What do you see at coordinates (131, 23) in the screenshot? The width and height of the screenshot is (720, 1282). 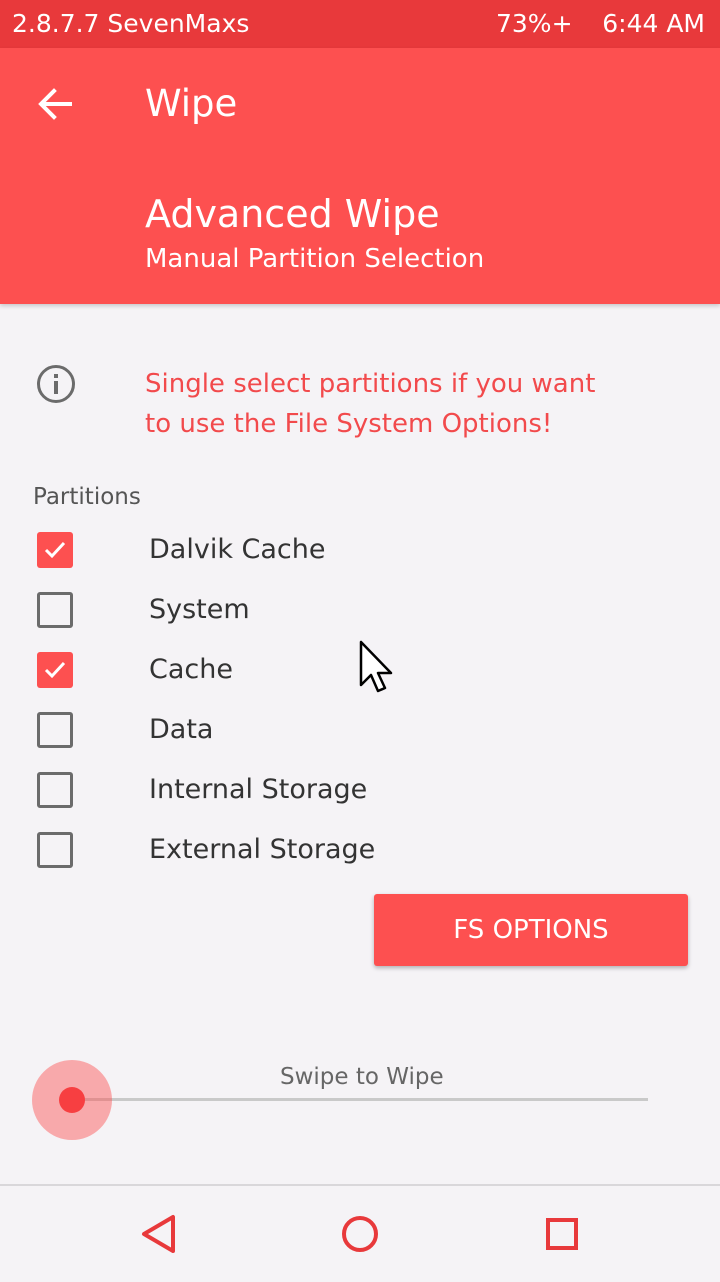 I see `status-title: 2.8.7.7 SevenMaxs` at bounding box center [131, 23].